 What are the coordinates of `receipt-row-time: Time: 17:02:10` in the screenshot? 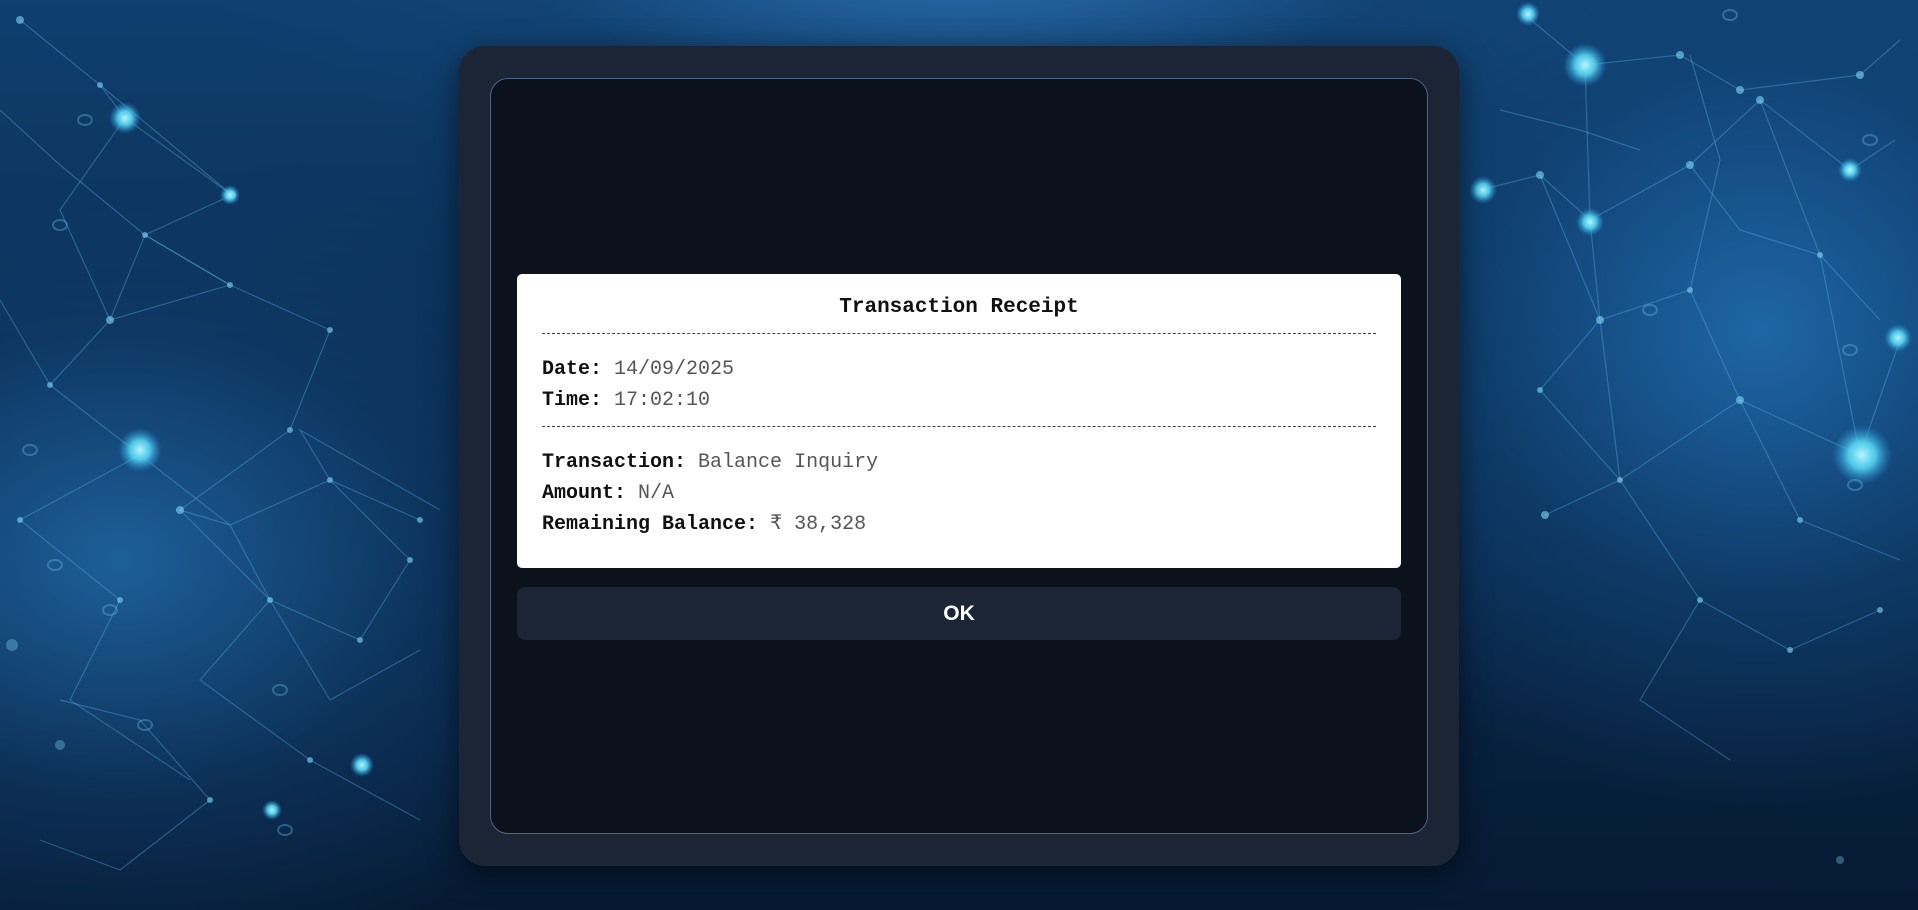 It's located at (959, 400).